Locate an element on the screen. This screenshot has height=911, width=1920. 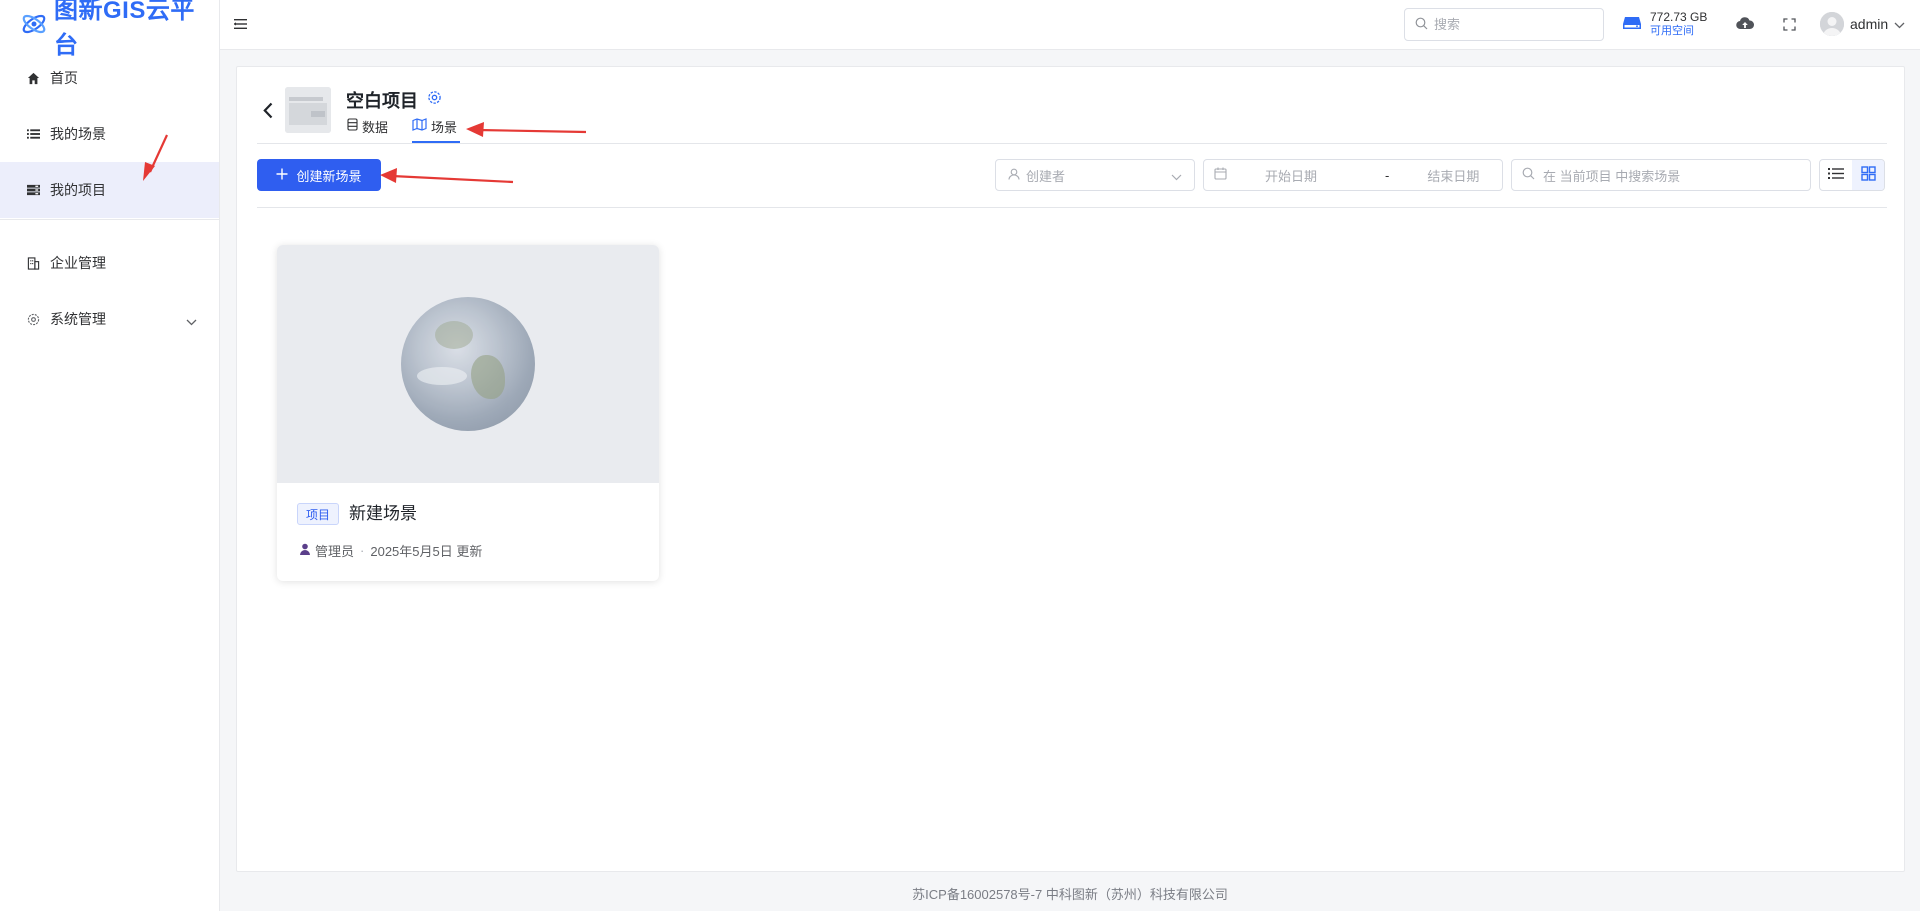
scene-author: 管理员 is located at coordinates (335, 551).